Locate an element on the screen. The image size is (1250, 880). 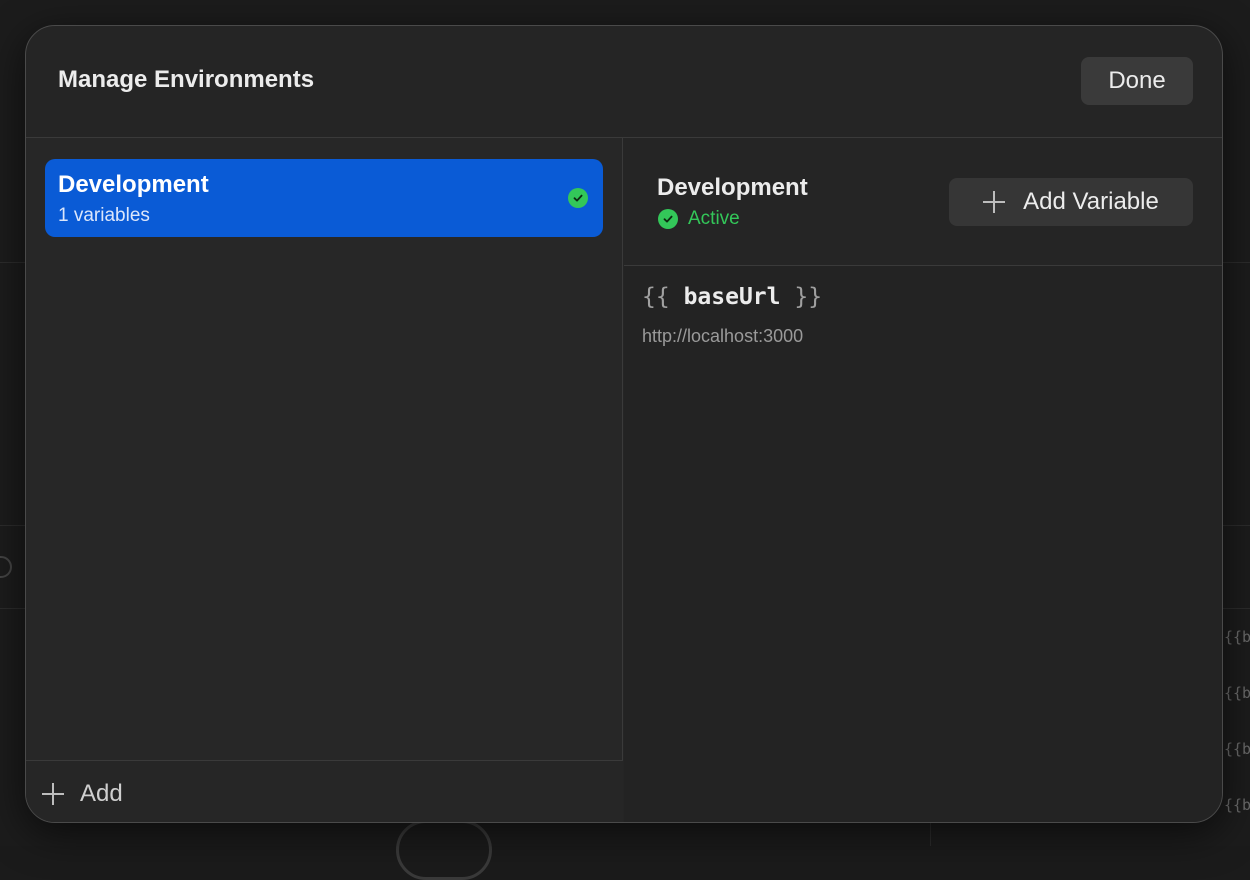
environment-name: Development is located at coordinates (133, 184).